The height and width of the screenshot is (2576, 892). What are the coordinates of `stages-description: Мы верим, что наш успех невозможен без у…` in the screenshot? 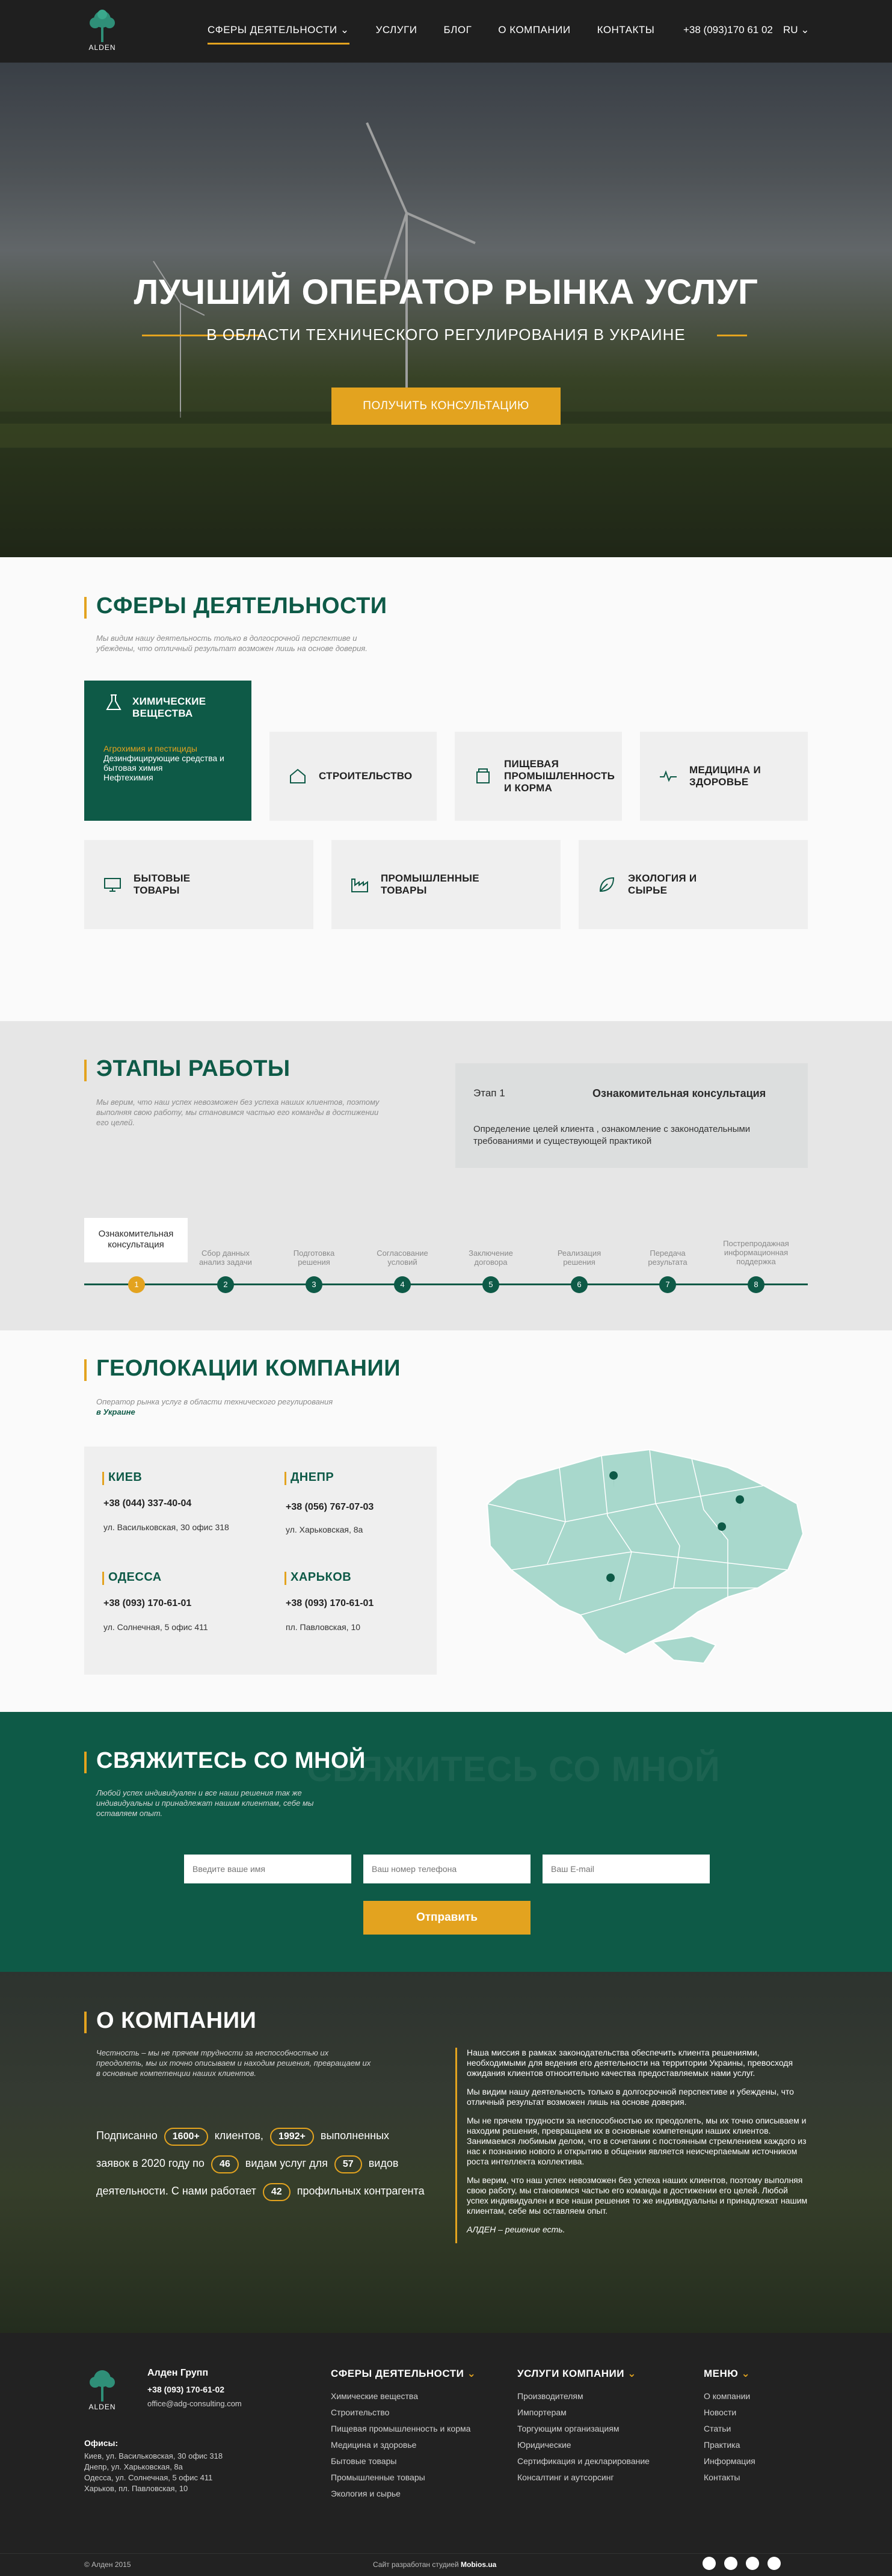 It's located at (238, 1112).